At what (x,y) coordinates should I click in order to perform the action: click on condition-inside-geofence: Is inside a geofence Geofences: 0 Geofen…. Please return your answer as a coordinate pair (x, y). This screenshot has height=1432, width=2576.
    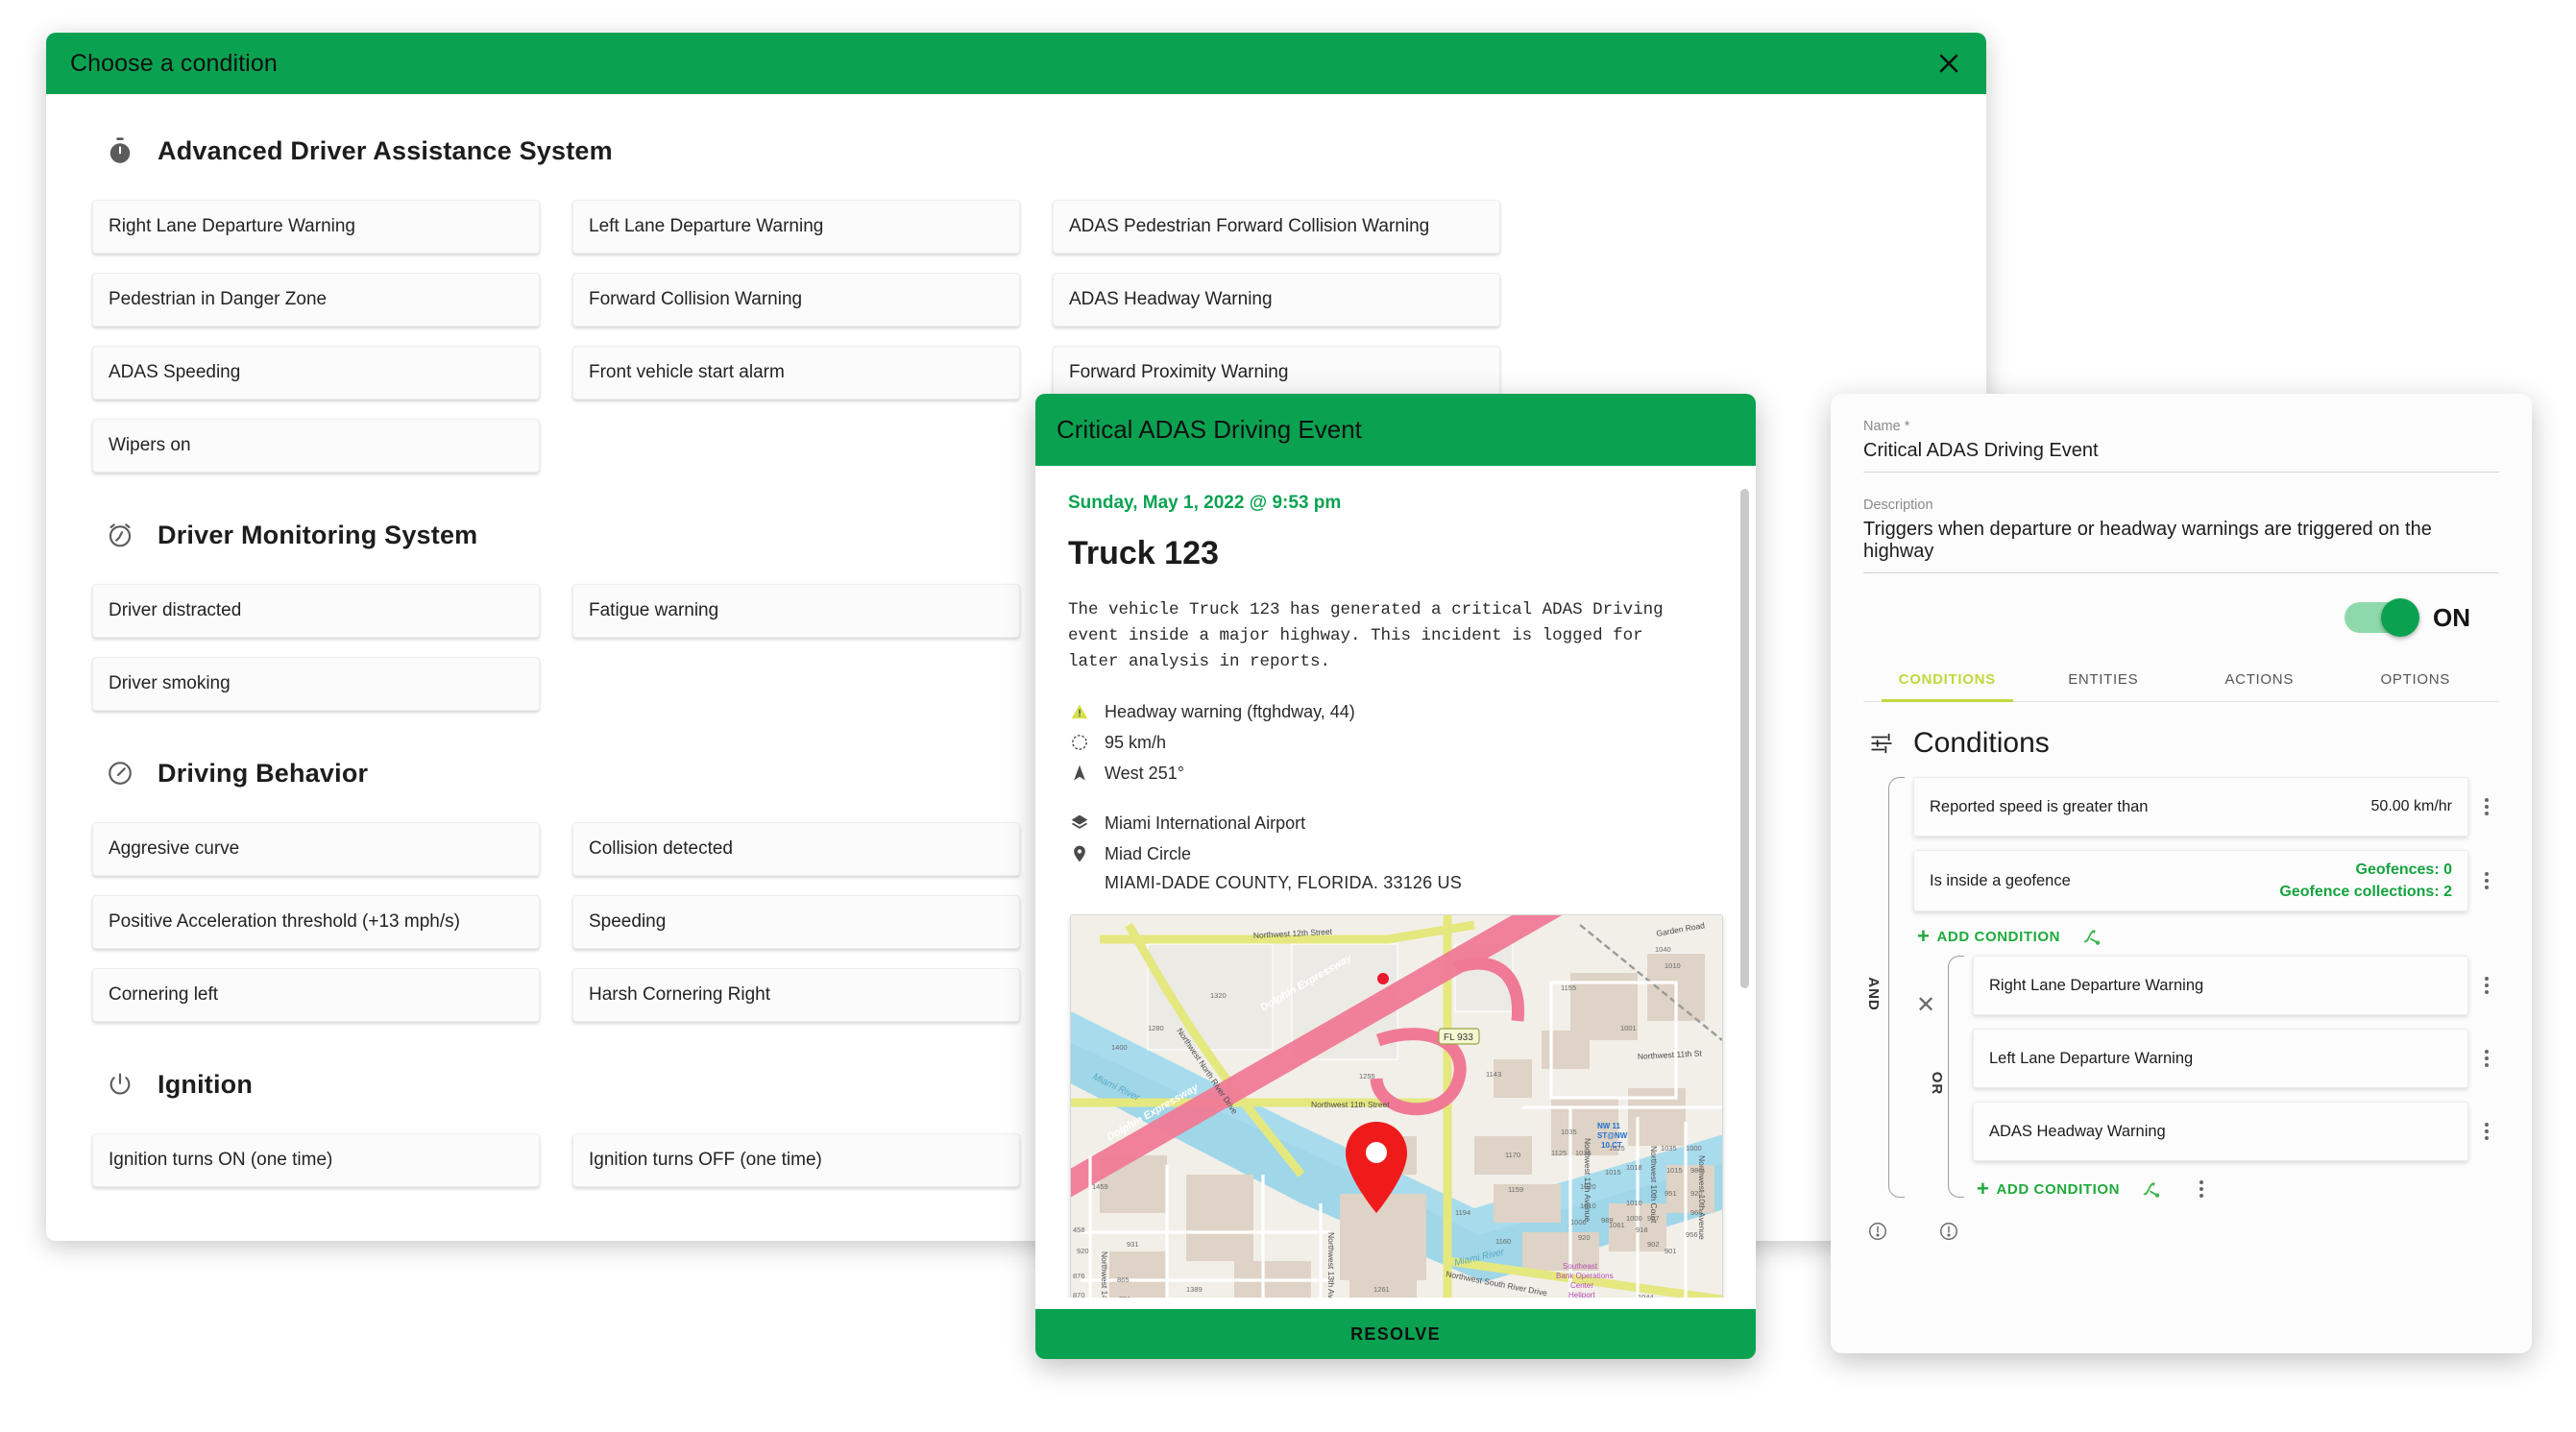
    Looking at the image, I should click on (2190, 881).